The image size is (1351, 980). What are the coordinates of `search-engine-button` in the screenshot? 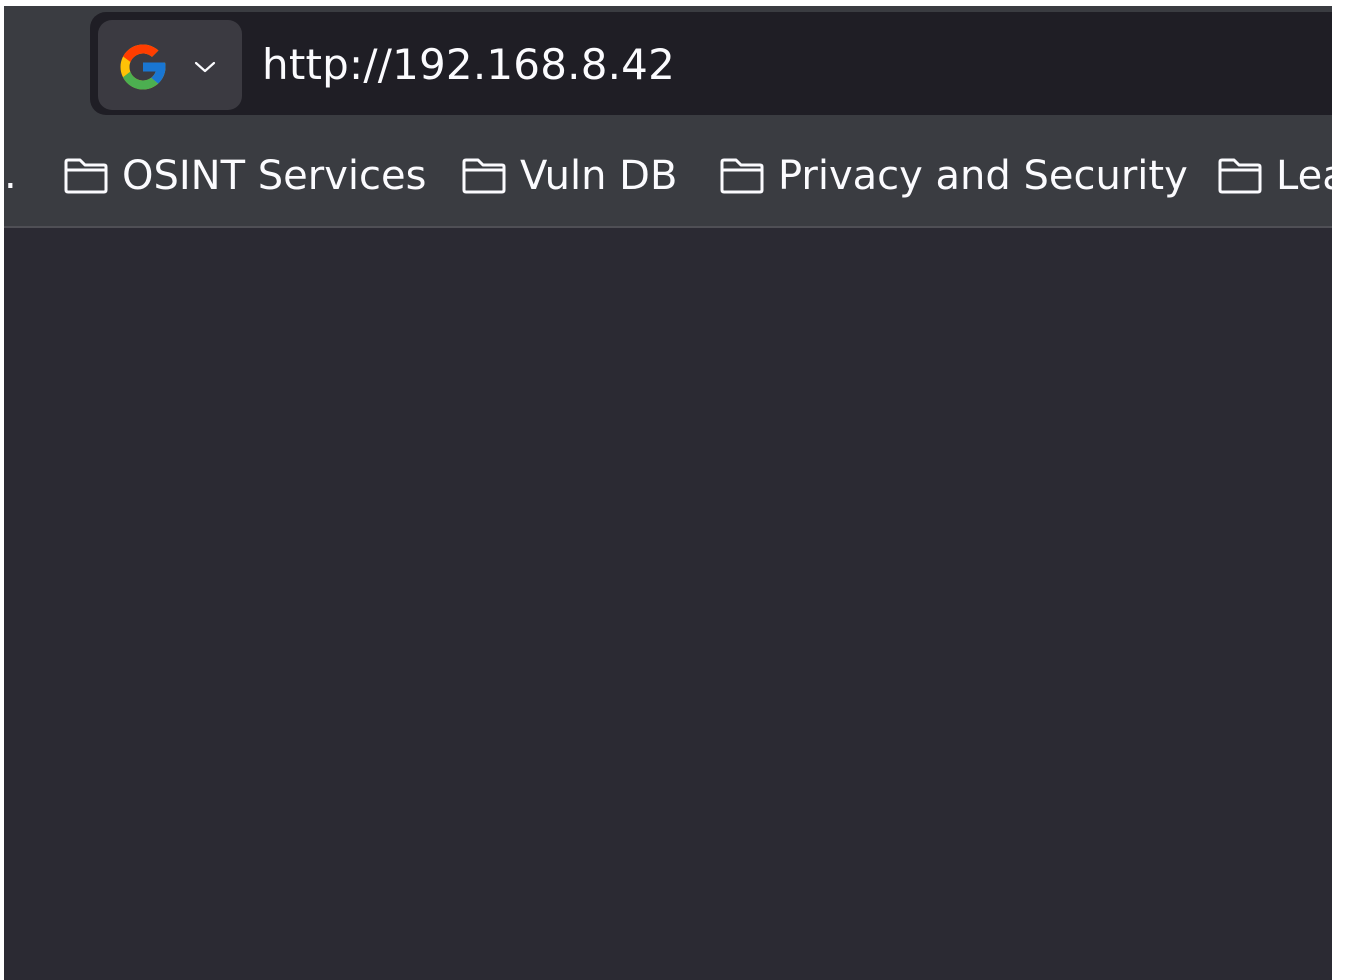 It's located at (170, 65).